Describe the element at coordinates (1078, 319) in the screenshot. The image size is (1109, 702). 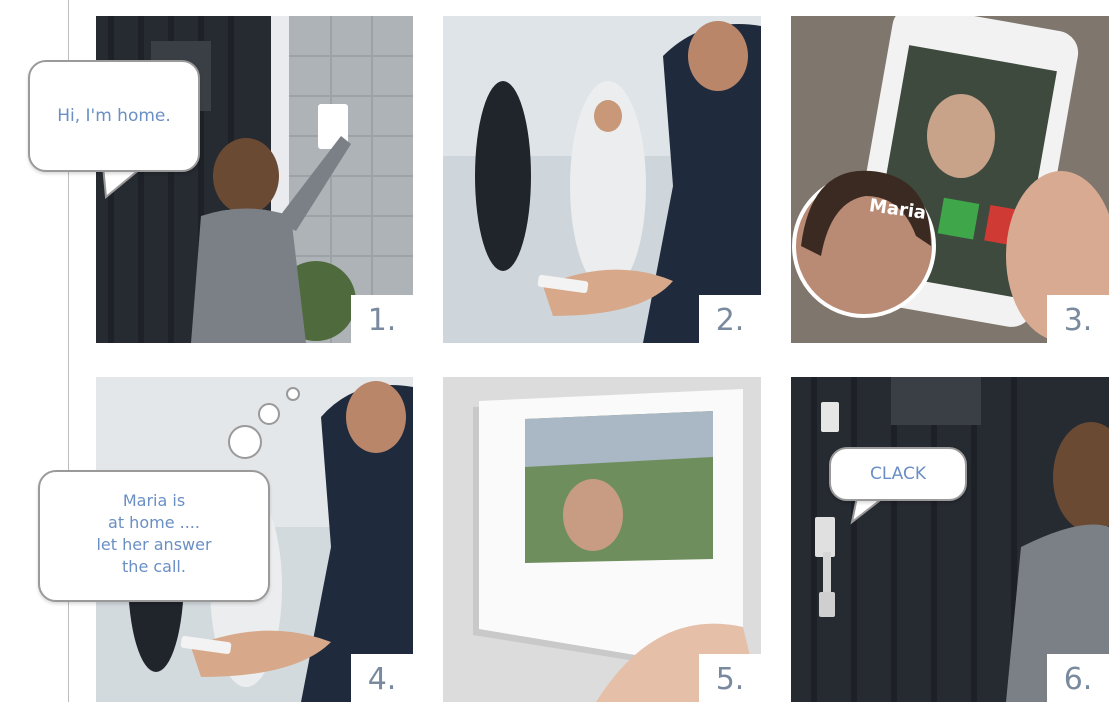
I see `panel-number: 3.` at that location.